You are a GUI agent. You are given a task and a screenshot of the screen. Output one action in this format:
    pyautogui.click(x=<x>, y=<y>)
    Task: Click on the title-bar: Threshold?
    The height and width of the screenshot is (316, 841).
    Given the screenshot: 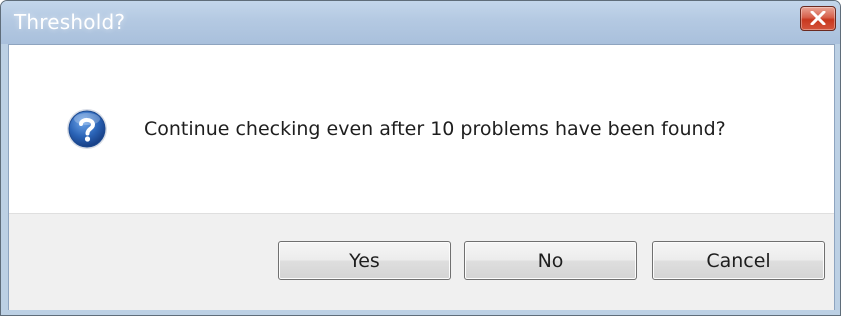 What is the action you would take?
    pyautogui.click(x=420, y=22)
    